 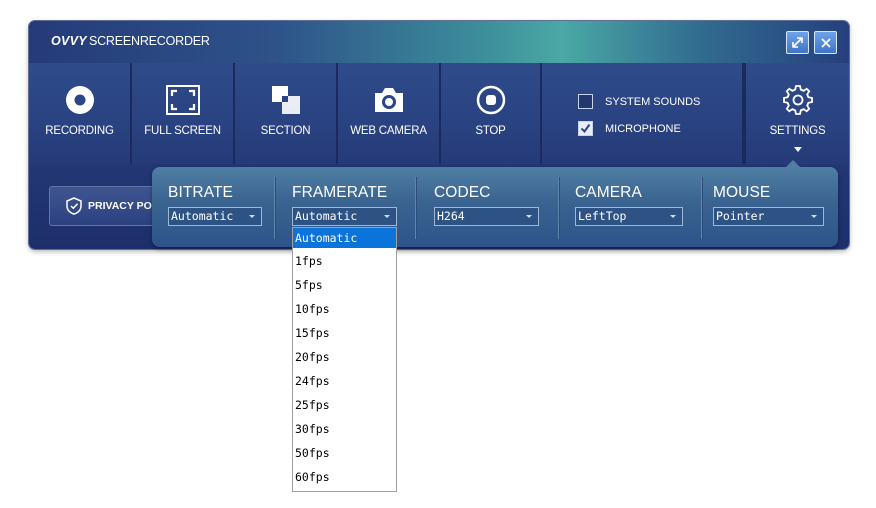 What do you see at coordinates (344, 288) in the screenshot?
I see `framerate-option: 5fps` at bounding box center [344, 288].